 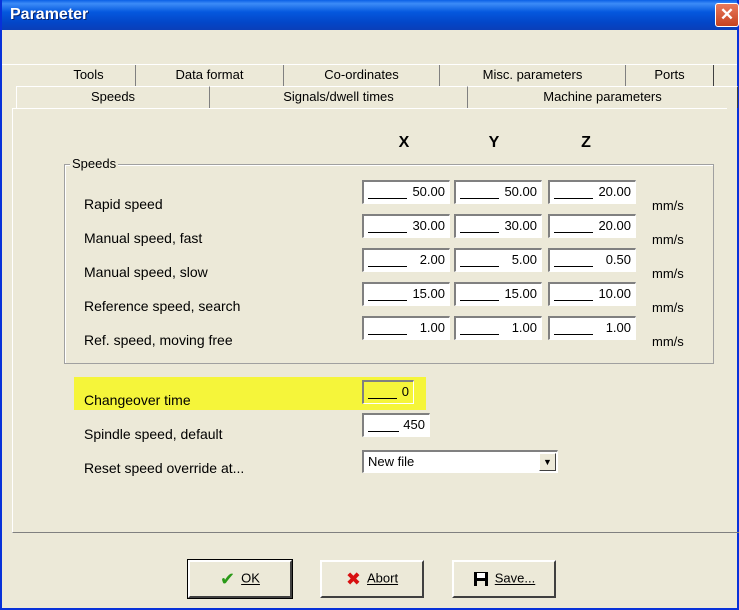 What do you see at coordinates (592, 226) in the screenshot?
I see `manual-fast-z-field: 20.00` at bounding box center [592, 226].